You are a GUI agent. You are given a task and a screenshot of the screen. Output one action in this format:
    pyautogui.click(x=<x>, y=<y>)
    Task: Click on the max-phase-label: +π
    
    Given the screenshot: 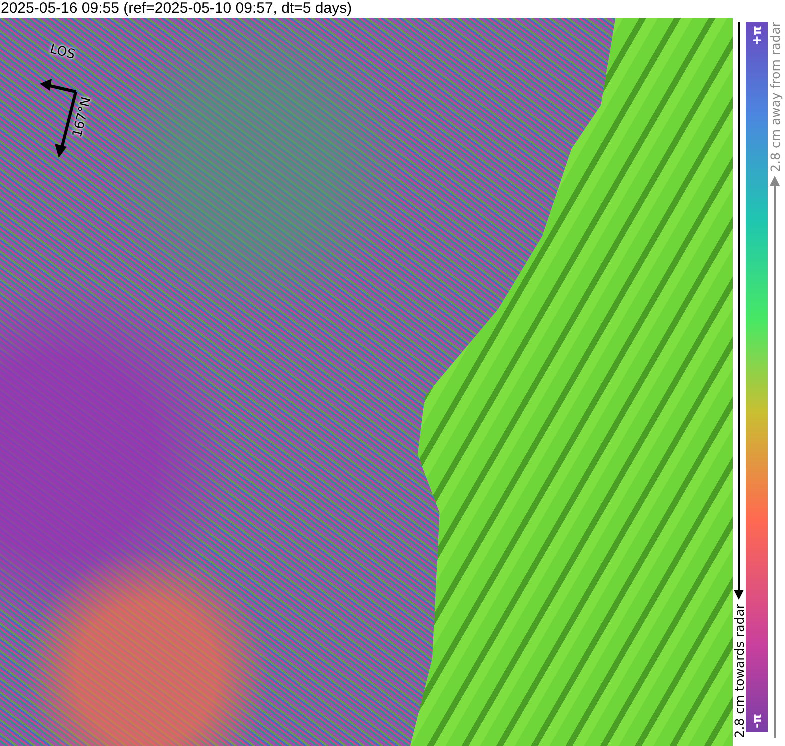 What is the action you would take?
    pyautogui.click(x=757, y=36)
    